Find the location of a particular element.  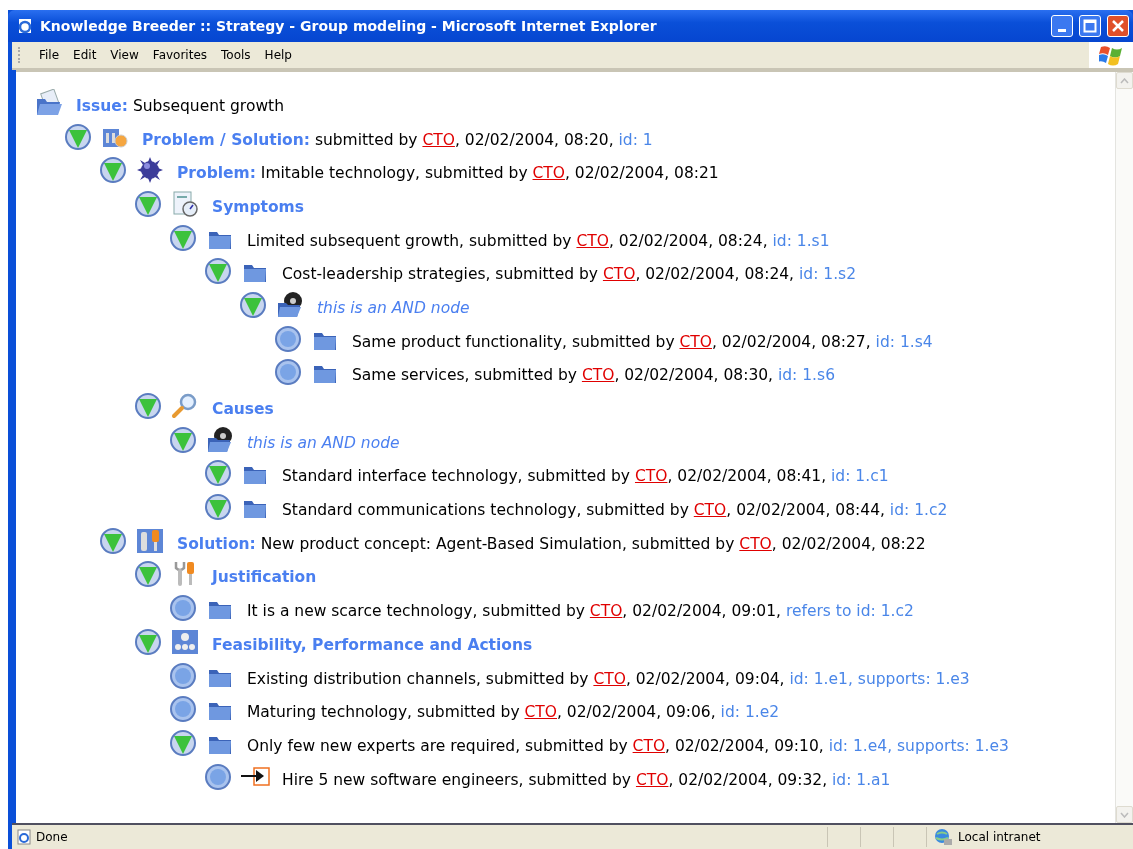

node-text: Only few new experts are required, submitted by CTO, 02/02/2004, 09:10, id: 1.e4, supports: 1.e3 is located at coordinates (628, 745).